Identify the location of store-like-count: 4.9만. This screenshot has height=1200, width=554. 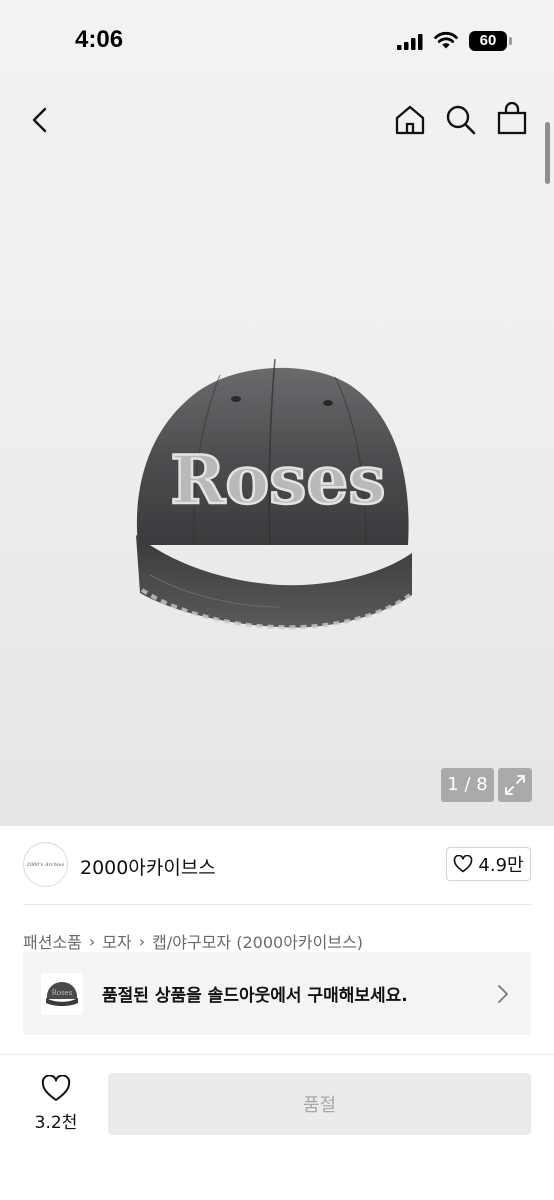
(501, 865).